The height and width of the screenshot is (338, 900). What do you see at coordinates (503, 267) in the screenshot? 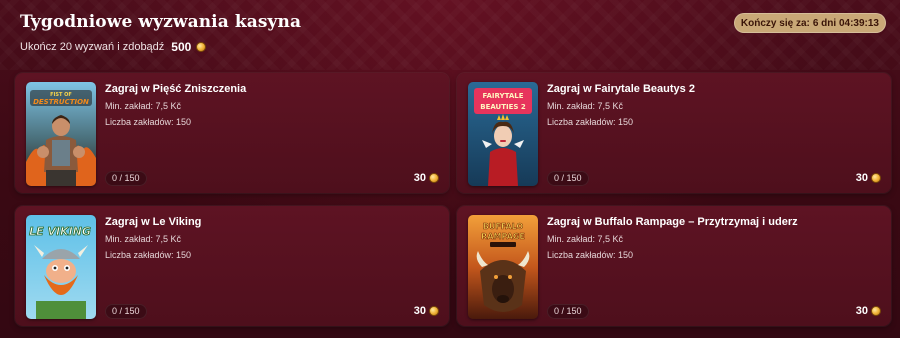
I see `buffalo-rampage-thumbnail: BUFFALO RAMPAGE` at bounding box center [503, 267].